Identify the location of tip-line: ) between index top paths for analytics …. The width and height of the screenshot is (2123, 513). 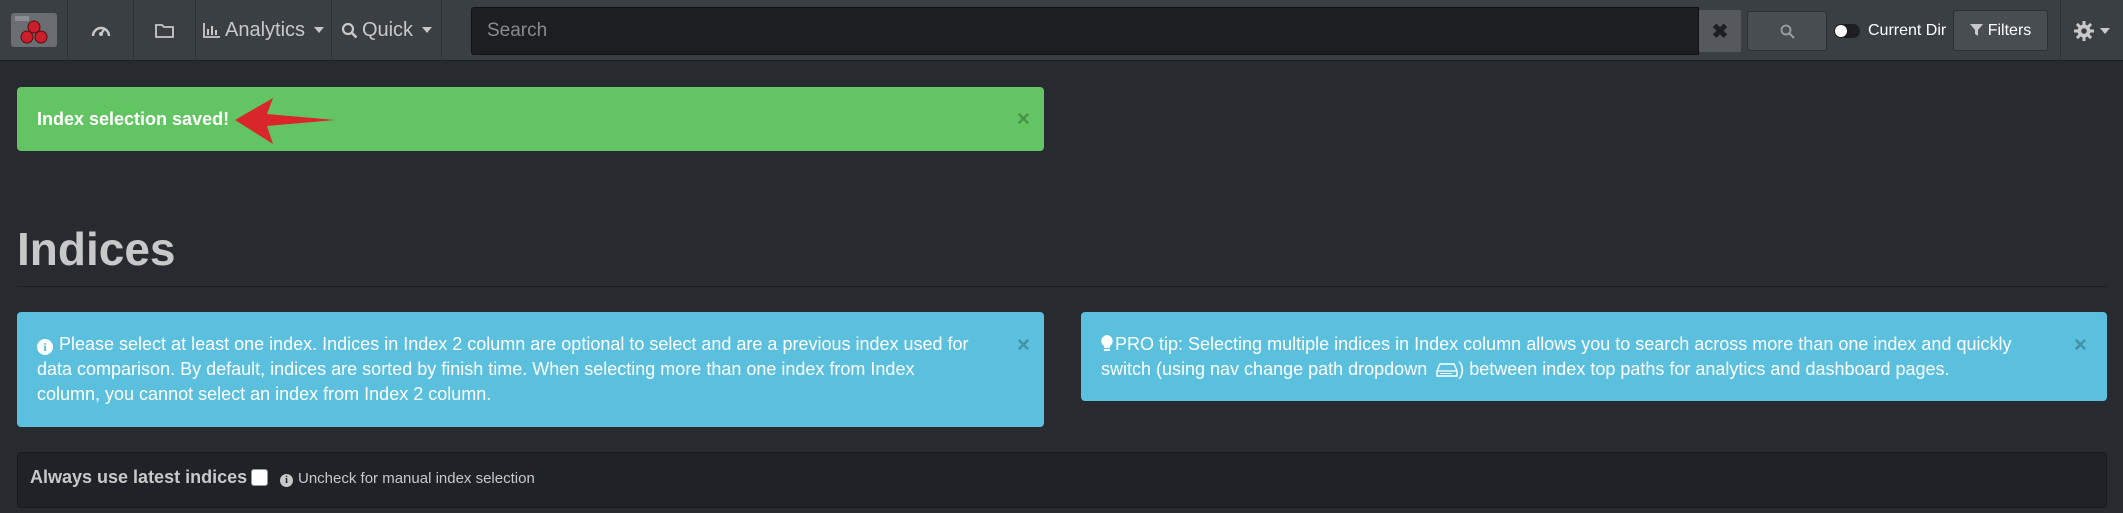
(1704, 369).